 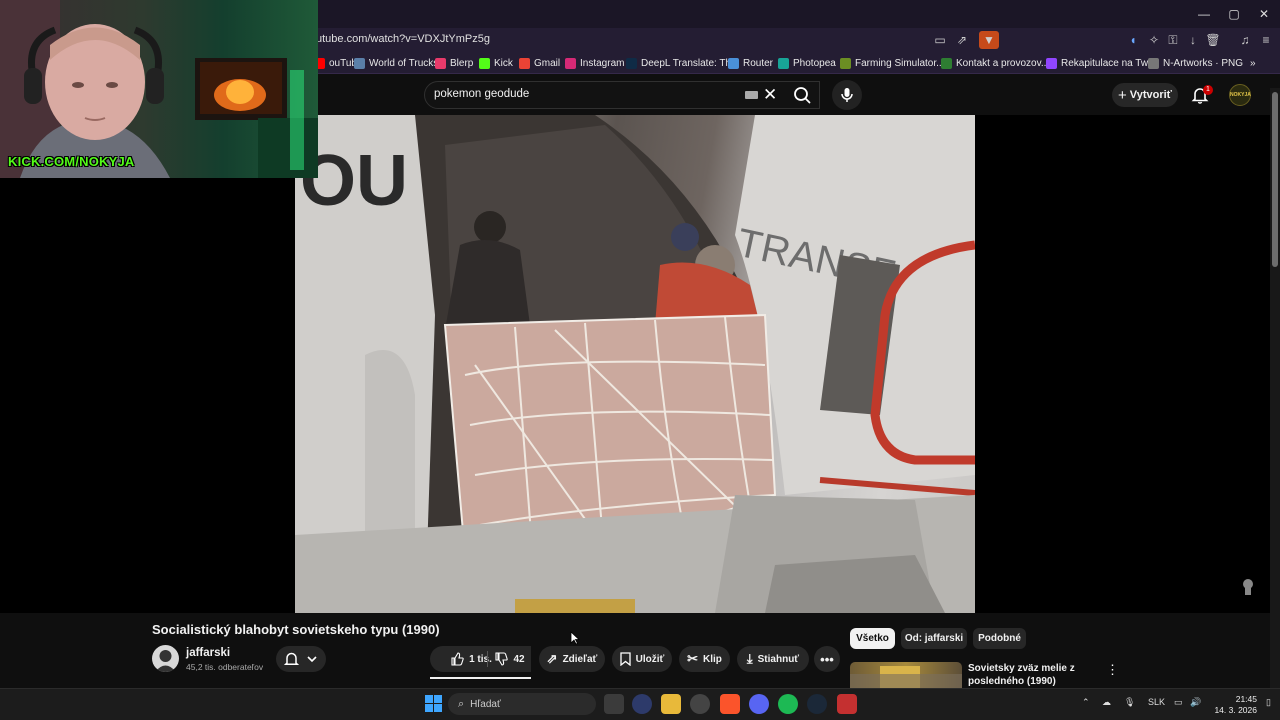 I want to click on bookmark-item: N-Artworks · PNG, so click(x=1195, y=63).